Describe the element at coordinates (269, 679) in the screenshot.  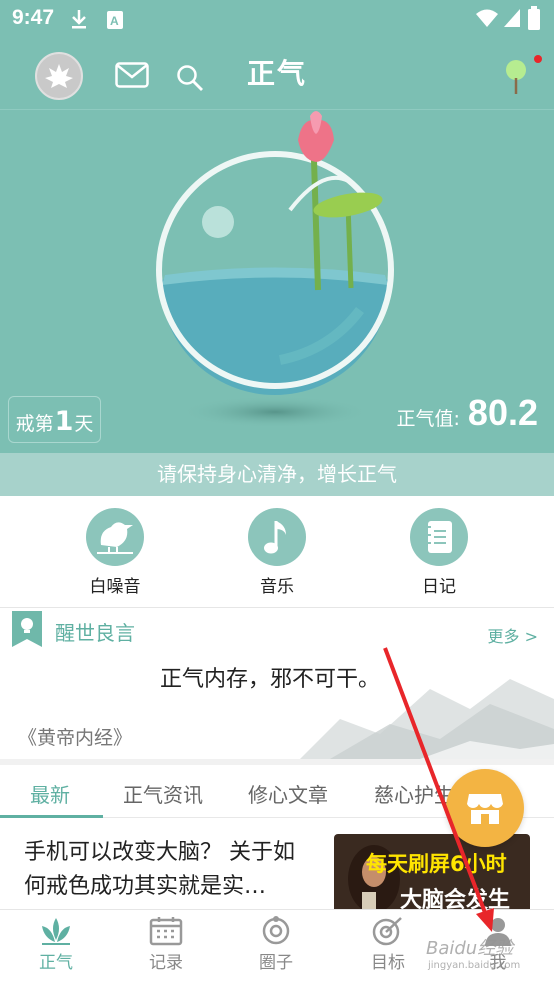
I see `quote-text: 正气内存，邪不可干。` at that location.